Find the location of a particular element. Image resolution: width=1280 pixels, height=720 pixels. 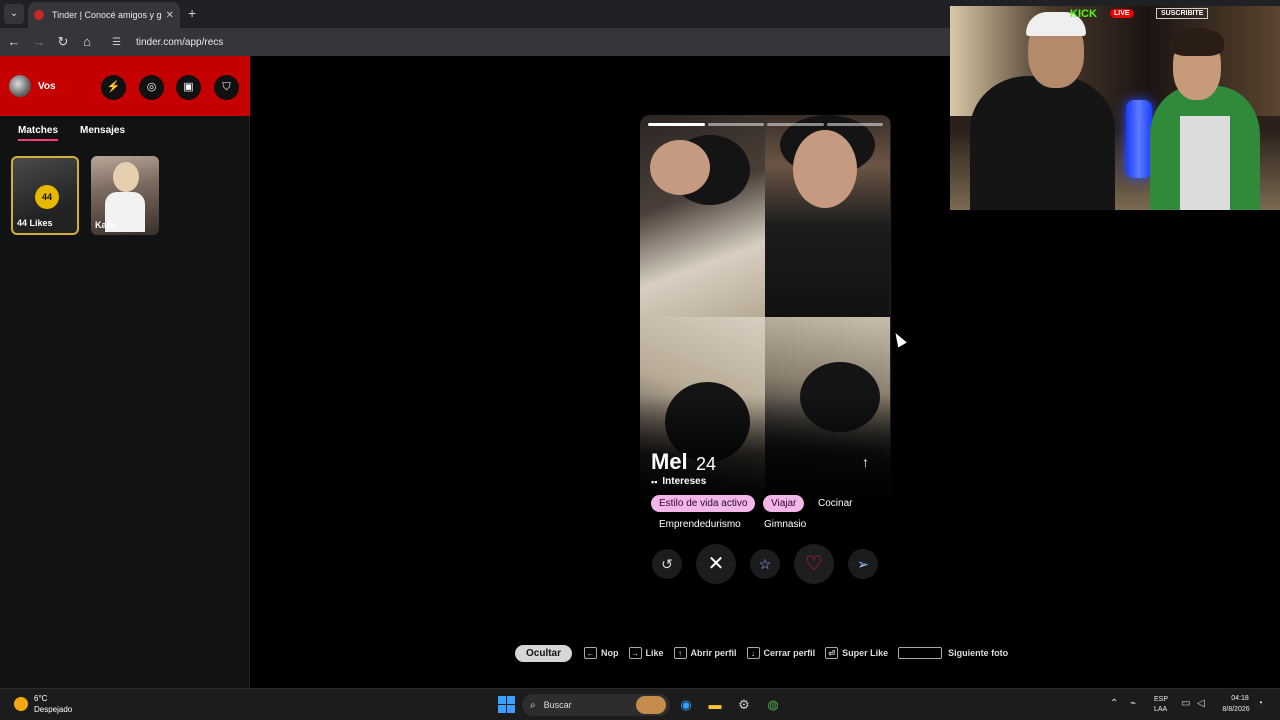

like-heart-icon: ♡ is located at coordinates (814, 564).